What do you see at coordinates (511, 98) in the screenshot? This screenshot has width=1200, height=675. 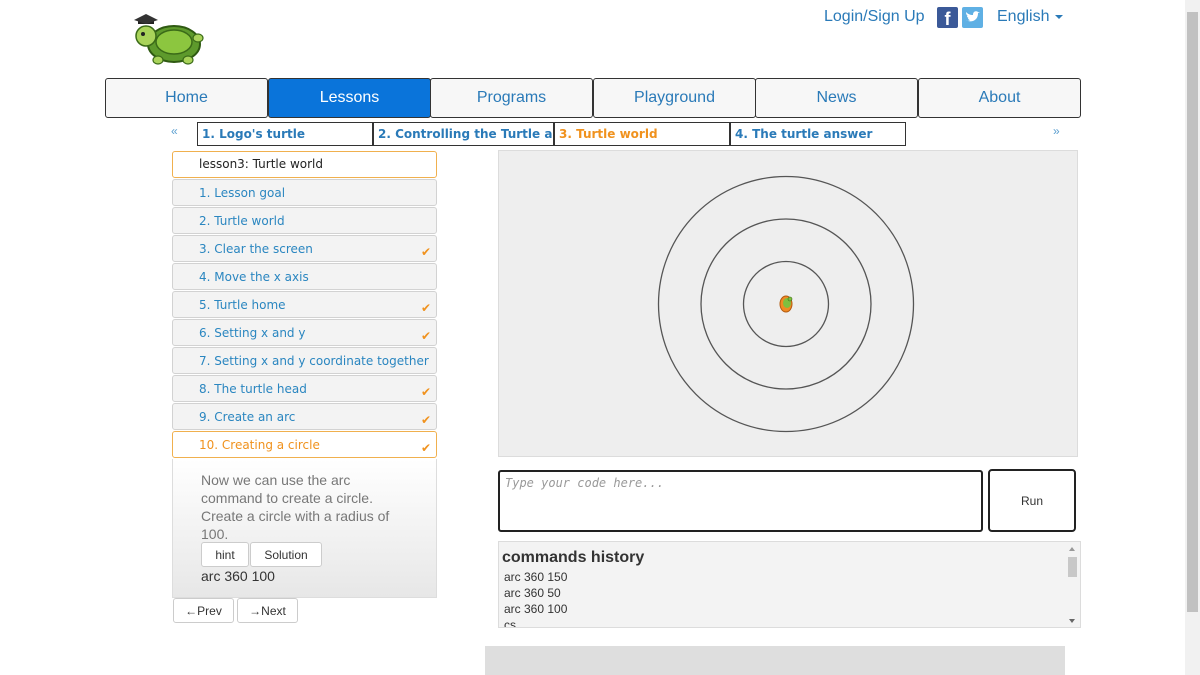 I see `nav-tab-programs: Programs` at bounding box center [511, 98].